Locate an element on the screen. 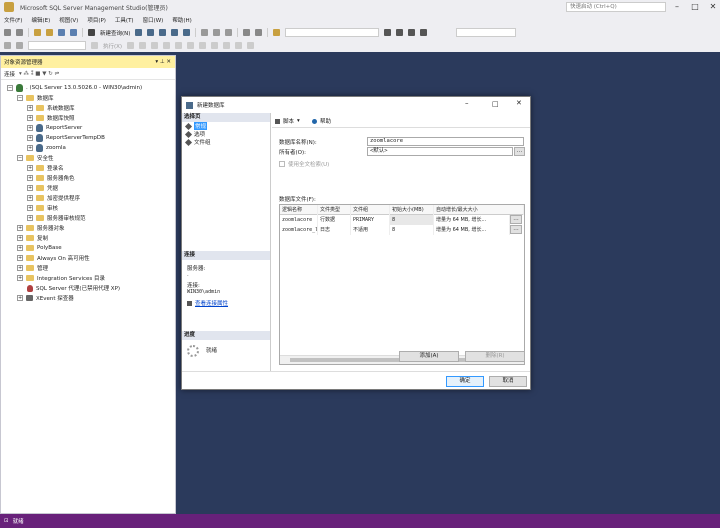 The height and width of the screenshot is (528, 720). dialog-close-icon: ✕ is located at coordinates (519, 103).